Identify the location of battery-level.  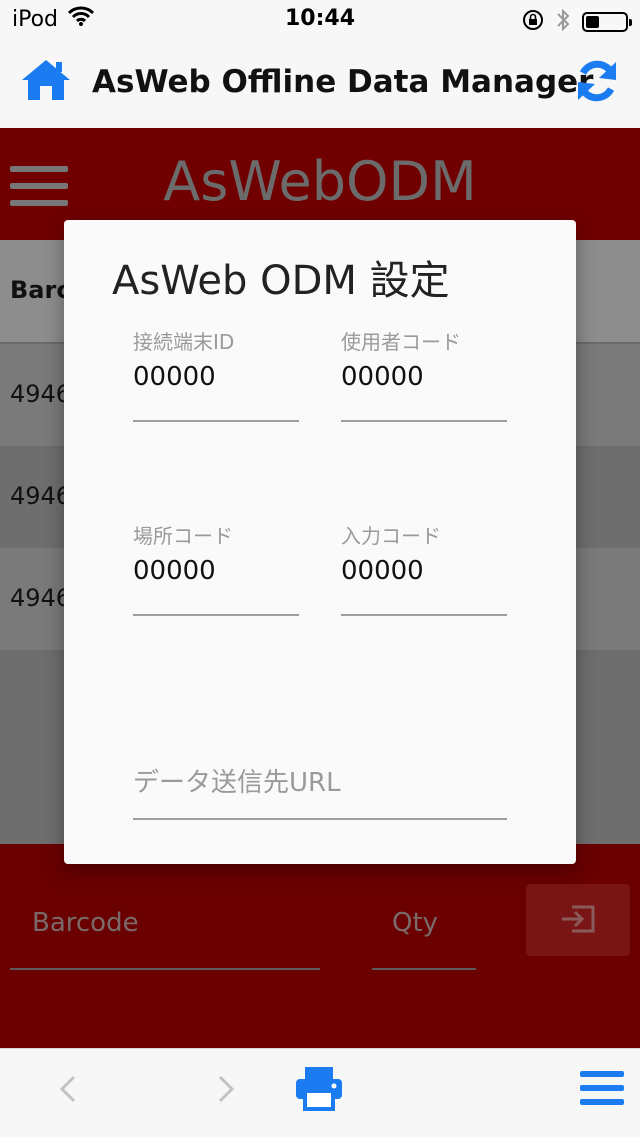
(592, 22).